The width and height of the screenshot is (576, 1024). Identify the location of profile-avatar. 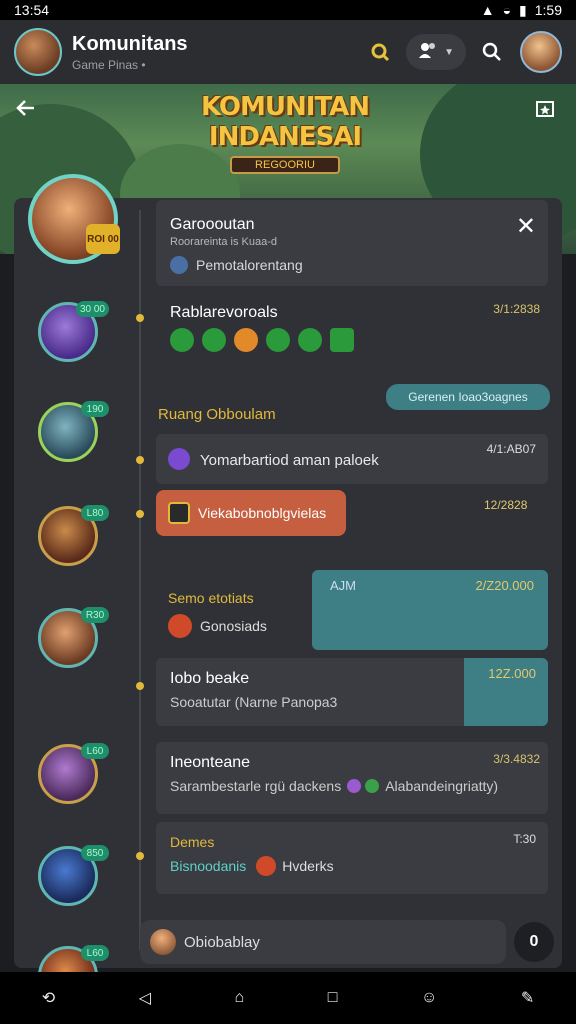
(541, 52).